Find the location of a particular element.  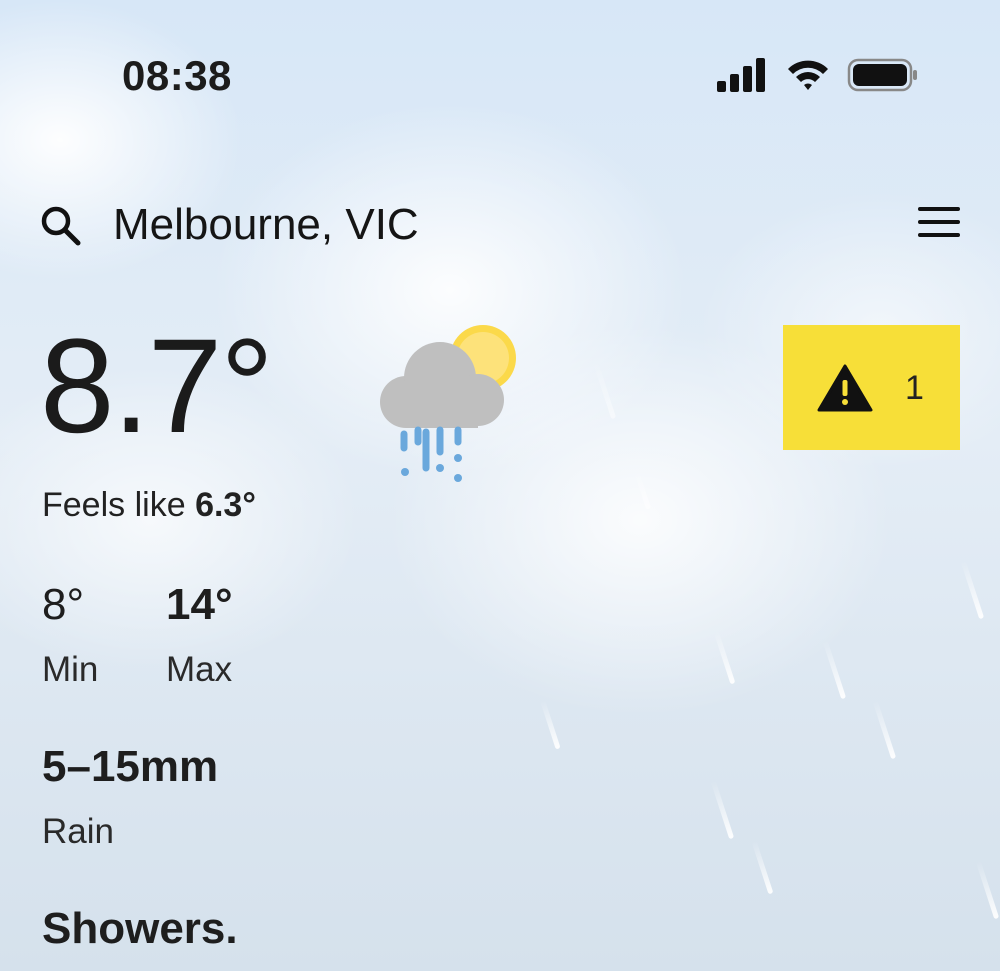

min-temp-value: 8° is located at coordinates (63, 604).